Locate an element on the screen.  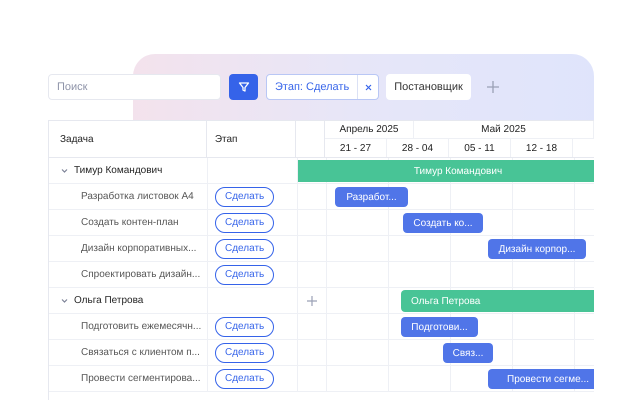
filter-icon is located at coordinates (244, 87).